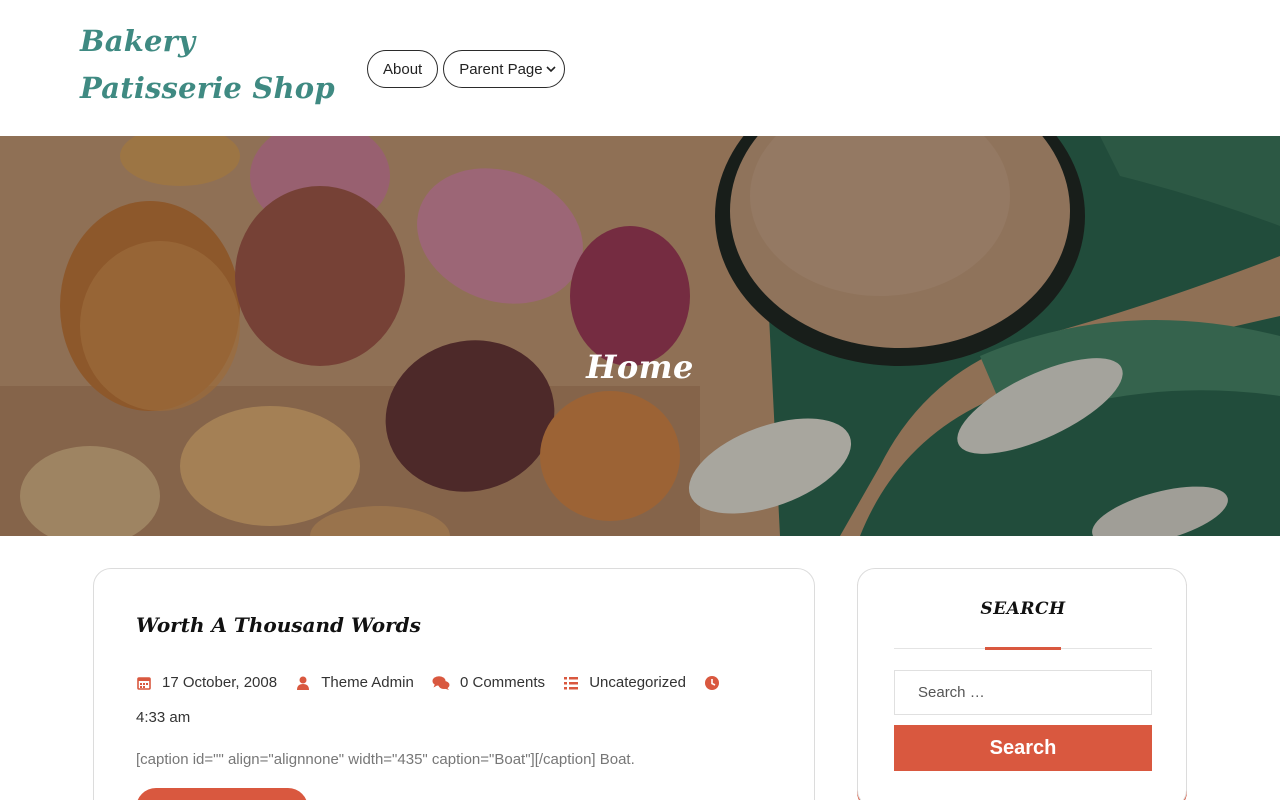 Image resolution: width=1280 pixels, height=800 pixels. What do you see at coordinates (637, 682) in the screenshot?
I see `post-category-text: Uncategorized` at bounding box center [637, 682].